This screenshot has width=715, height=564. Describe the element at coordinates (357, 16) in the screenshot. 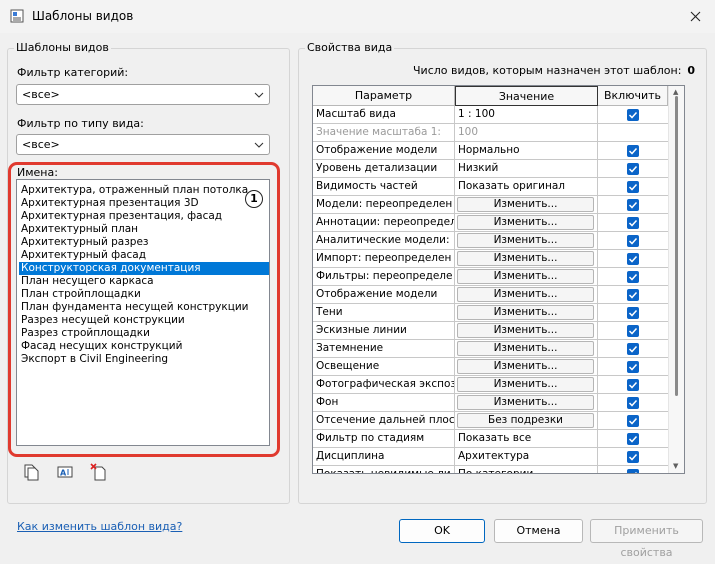

I see `title-bar: Шаблоны видов` at that location.